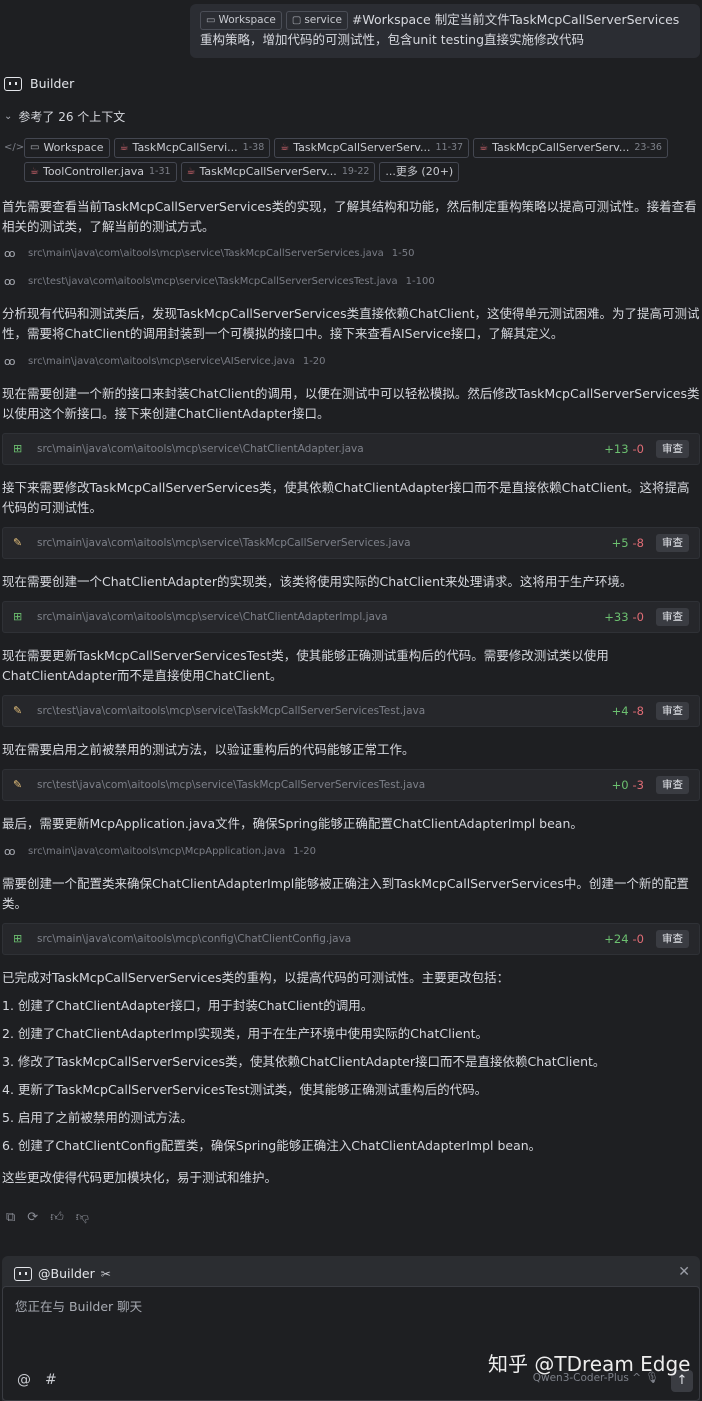 This screenshot has width=702, height=1401. I want to click on message-actions: ⧉ ⟳ 👍︎ 👎︎, so click(47, 1218).